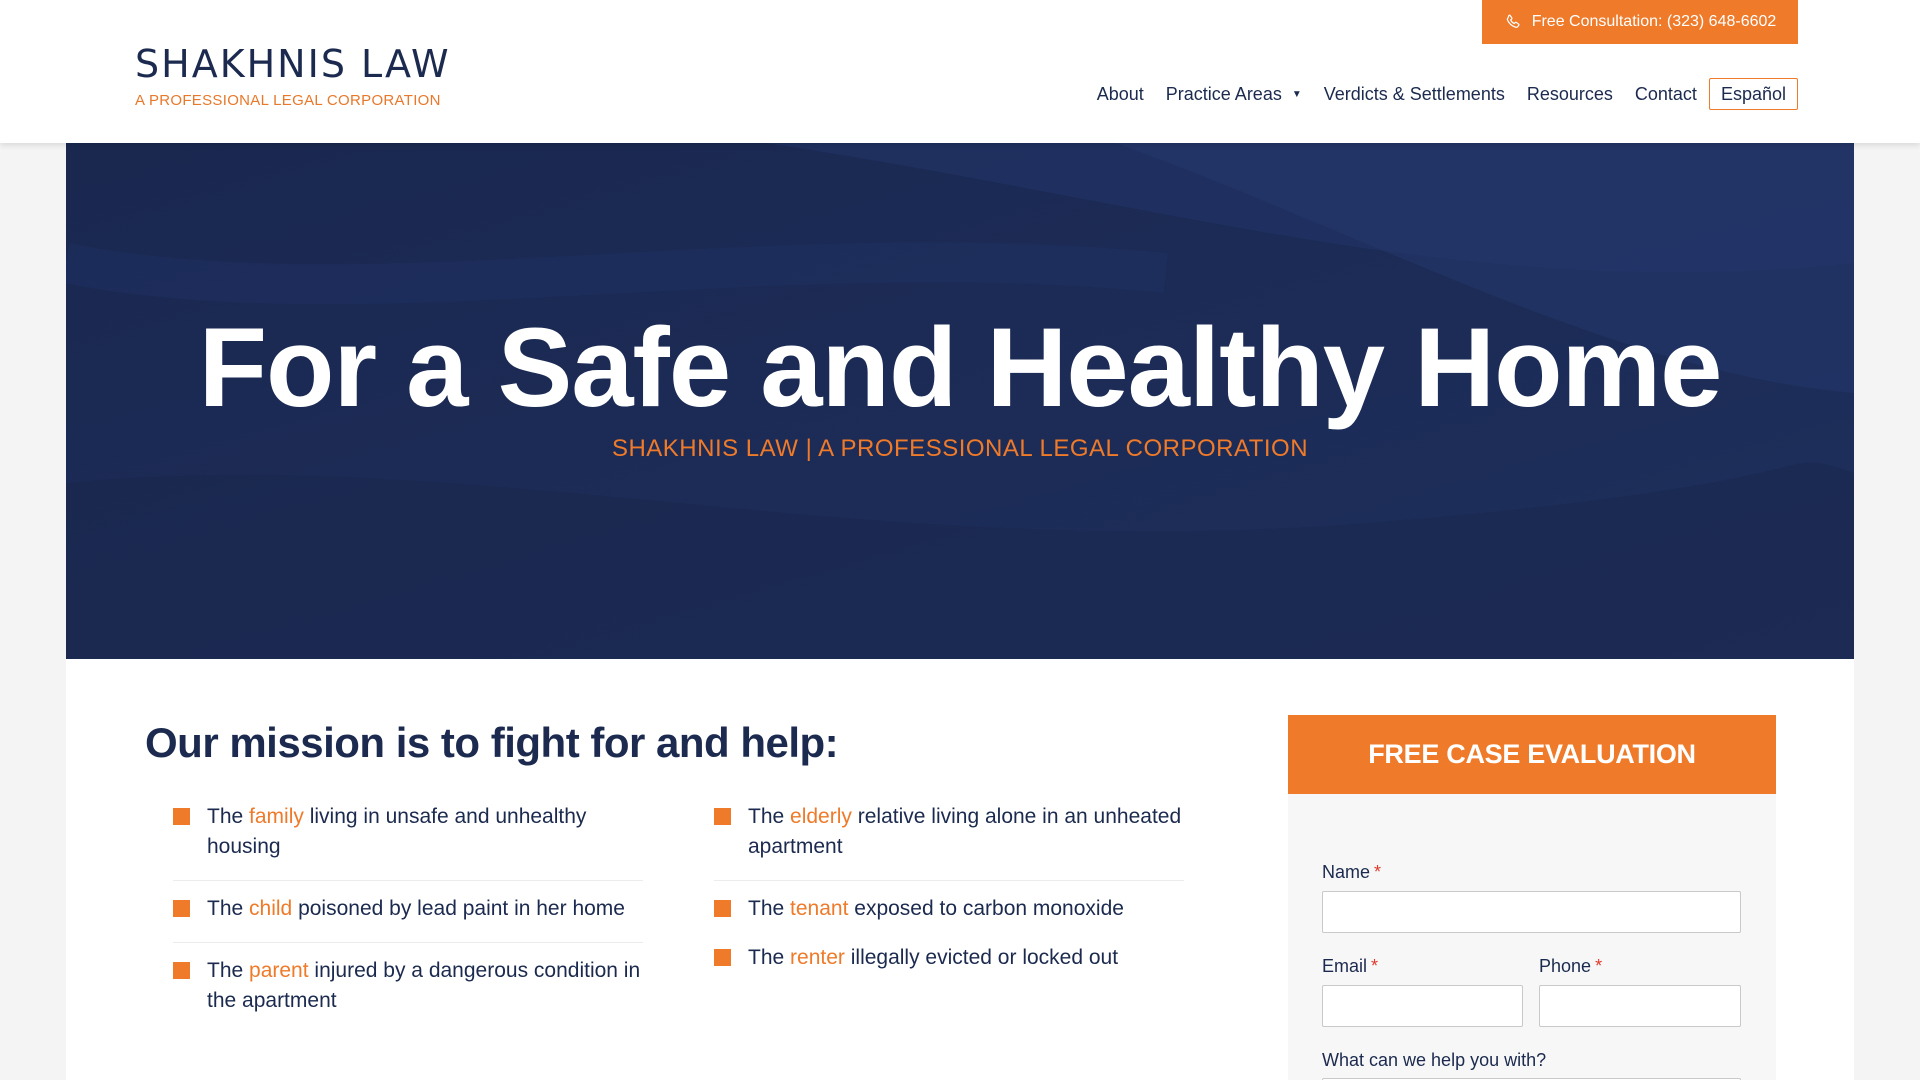  What do you see at coordinates (293, 64) in the screenshot?
I see `logo-name: SHAKHNIS LAW` at bounding box center [293, 64].